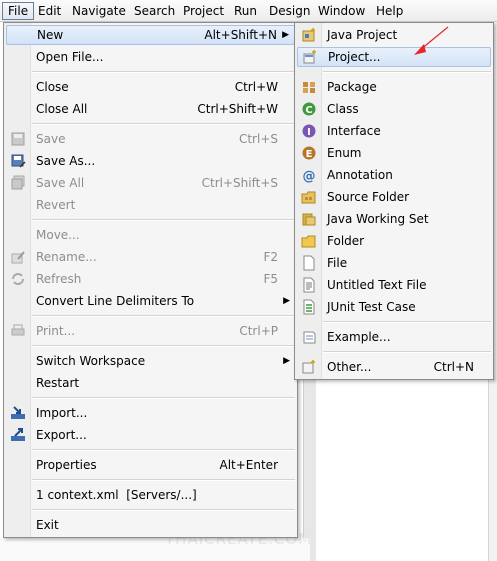 This screenshot has height=561, width=497. I want to click on source-folder-icon, so click(308, 197).